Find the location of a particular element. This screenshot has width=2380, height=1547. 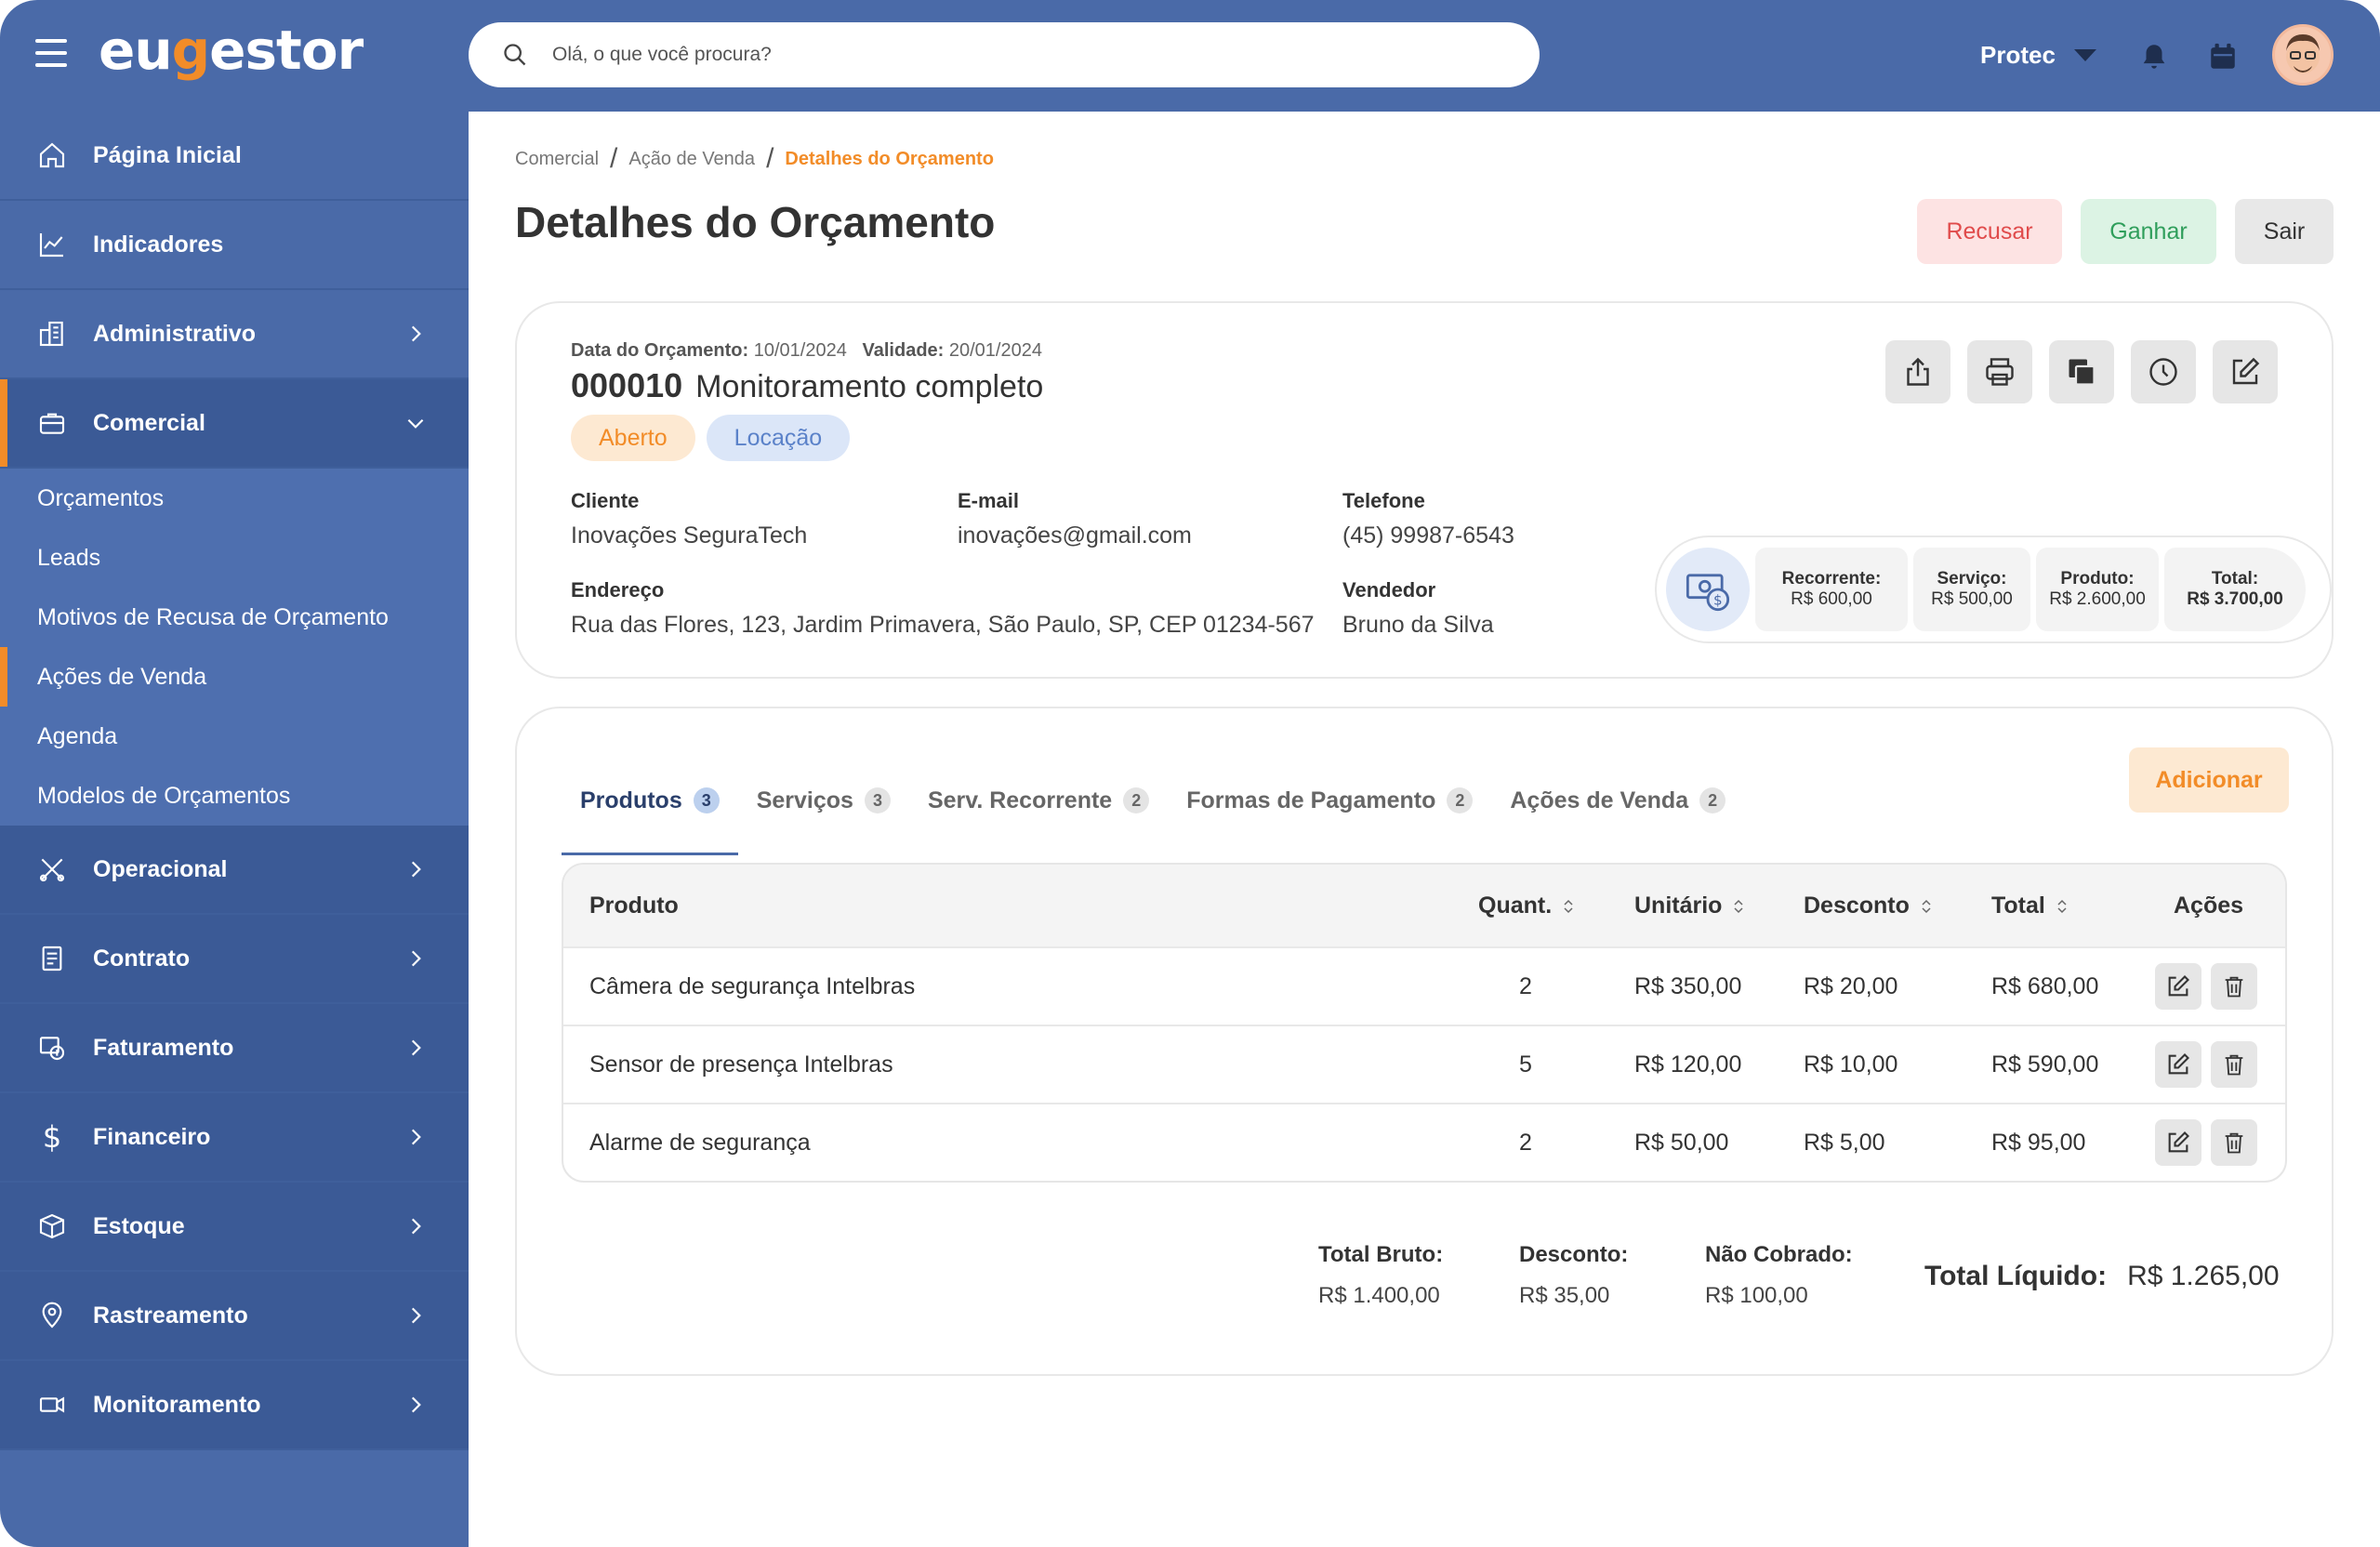

submenu-item-agenda: Agenda is located at coordinates (234, 736).